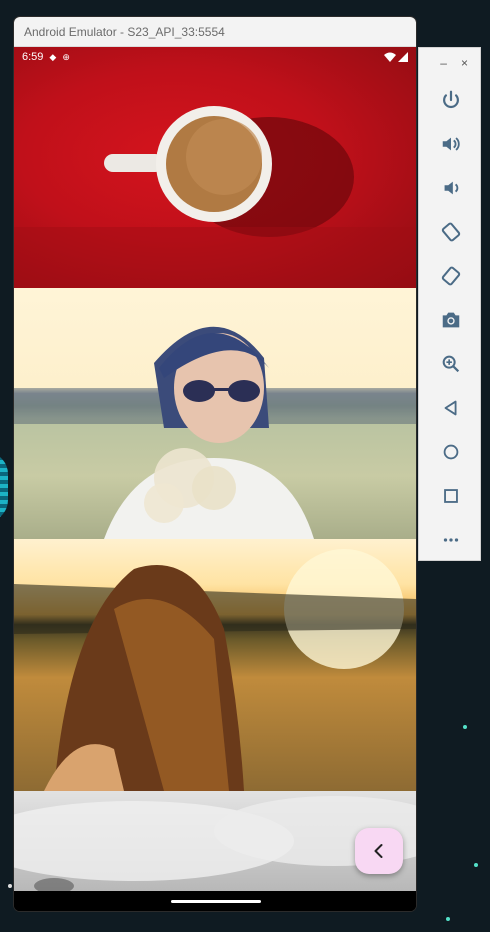  Describe the element at coordinates (443, 63) in the screenshot. I see `minimize-button: –` at that location.